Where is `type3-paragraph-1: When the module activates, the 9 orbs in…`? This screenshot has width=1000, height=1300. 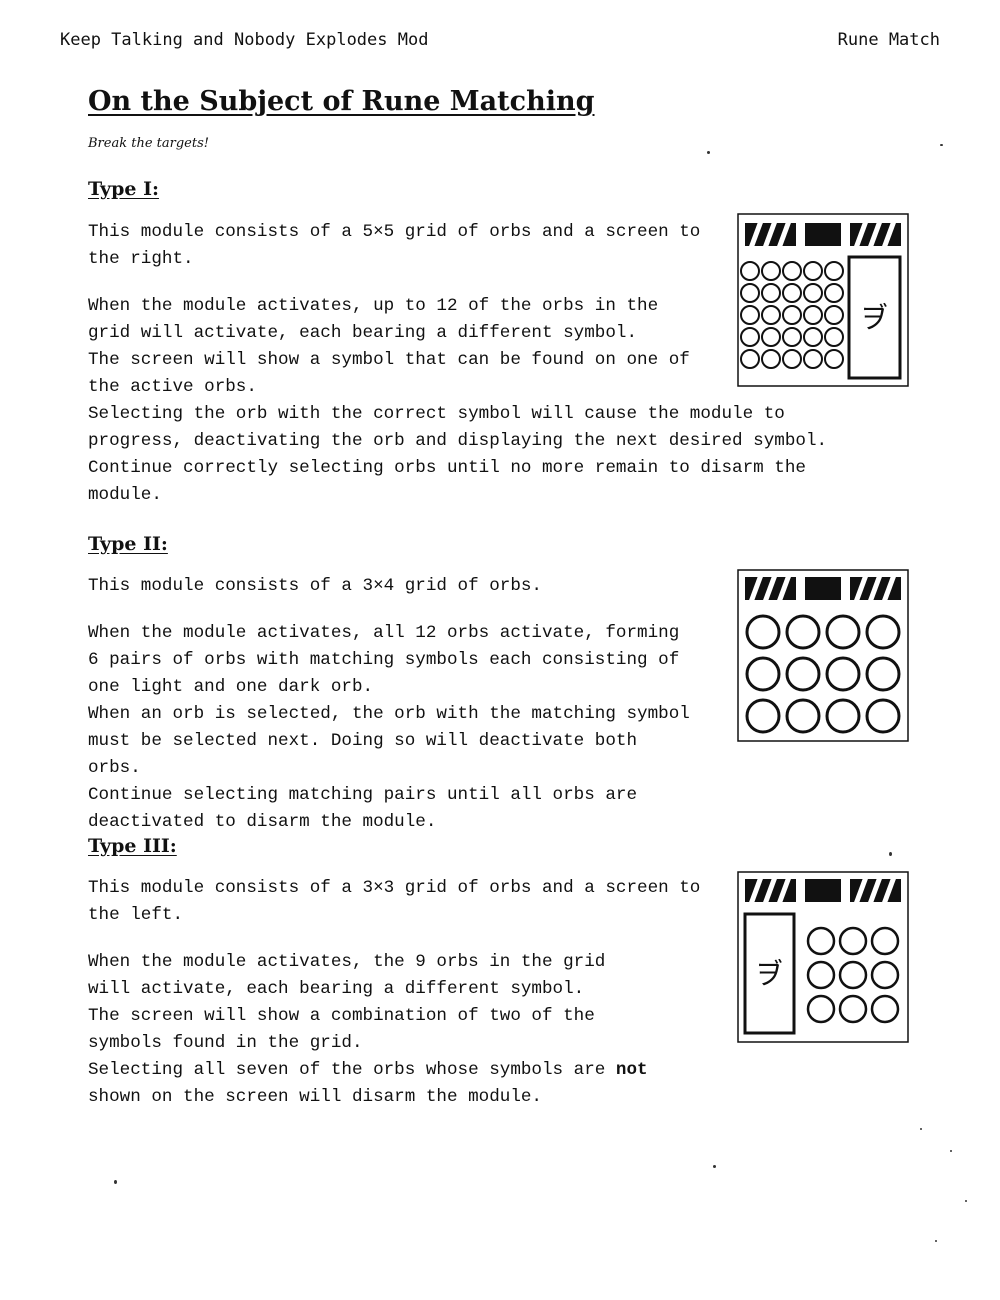
type3-paragraph-1: When the module activates, the 9 orbs in… is located at coordinates (347, 975).